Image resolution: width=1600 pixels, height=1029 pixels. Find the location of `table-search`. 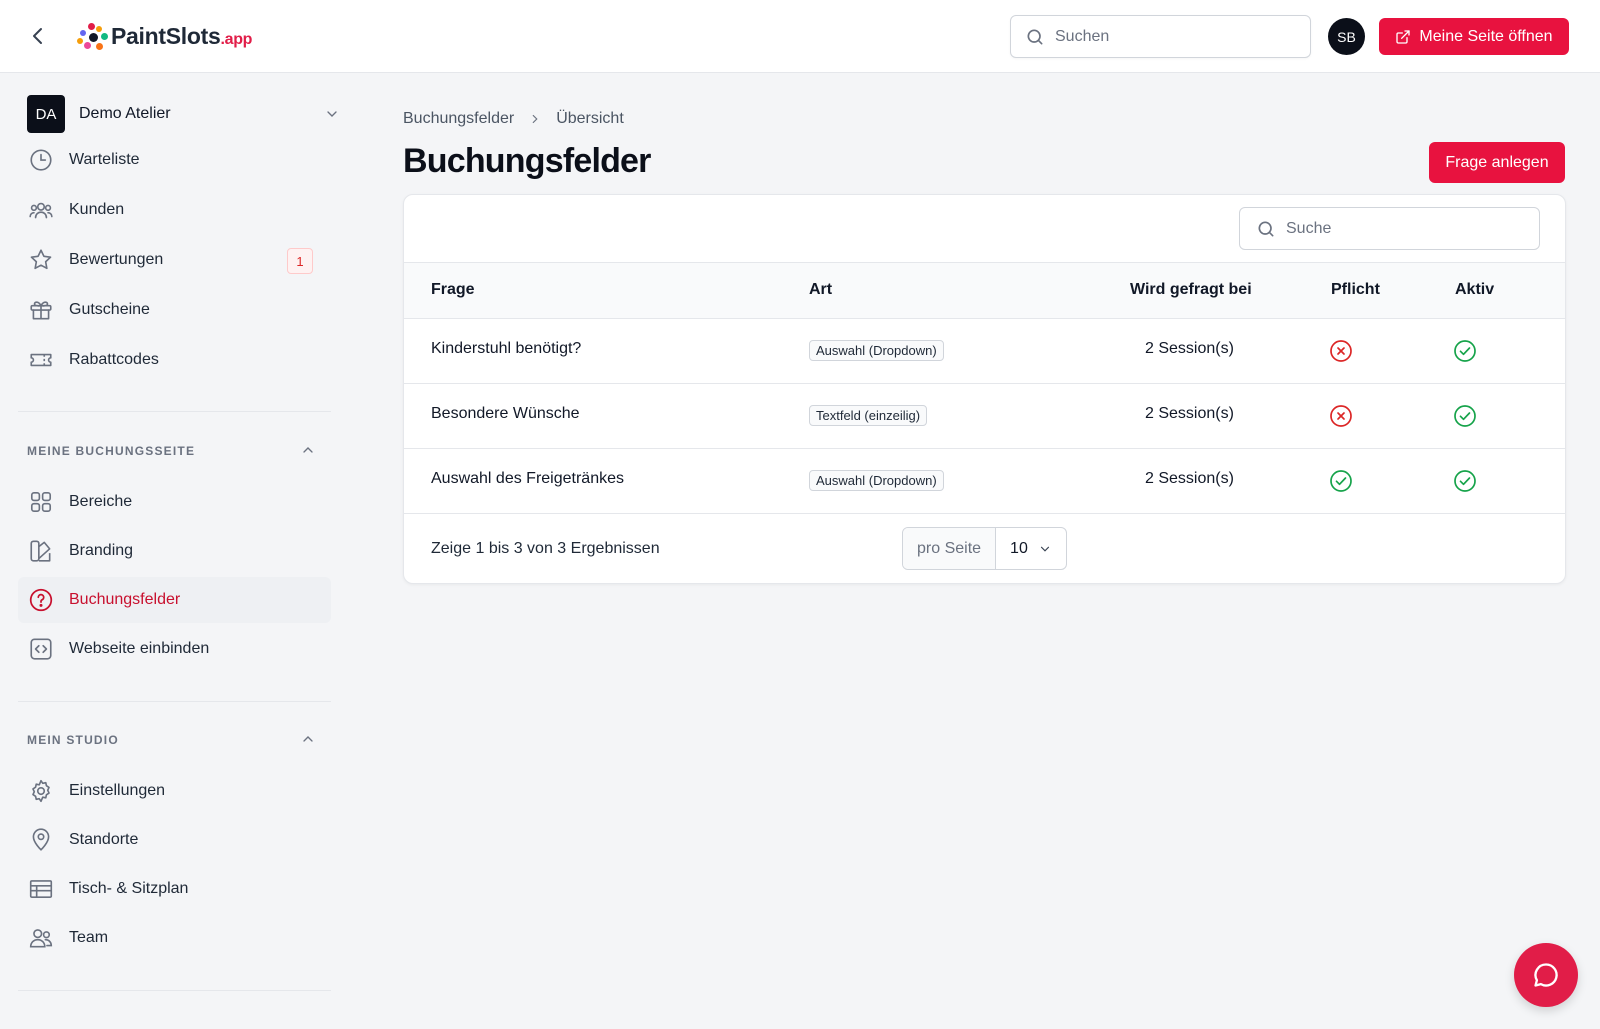

table-search is located at coordinates (1389, 228).